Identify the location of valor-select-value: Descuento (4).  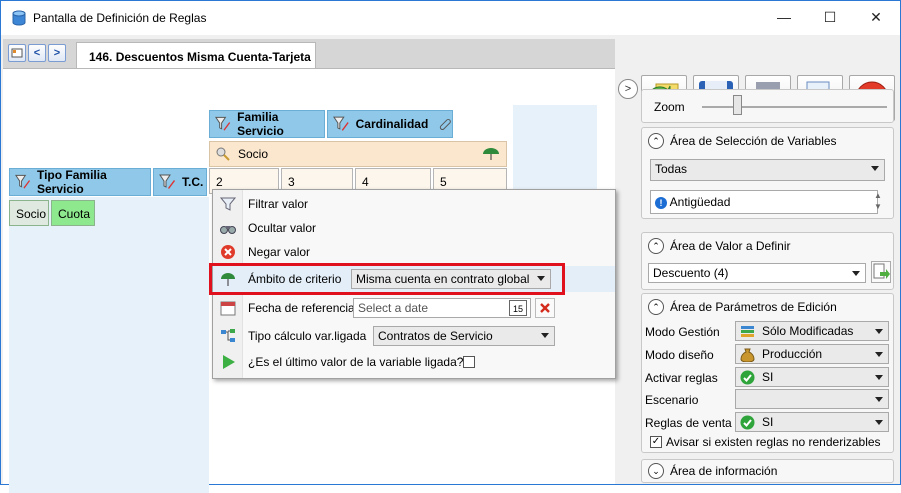
(691, 273).